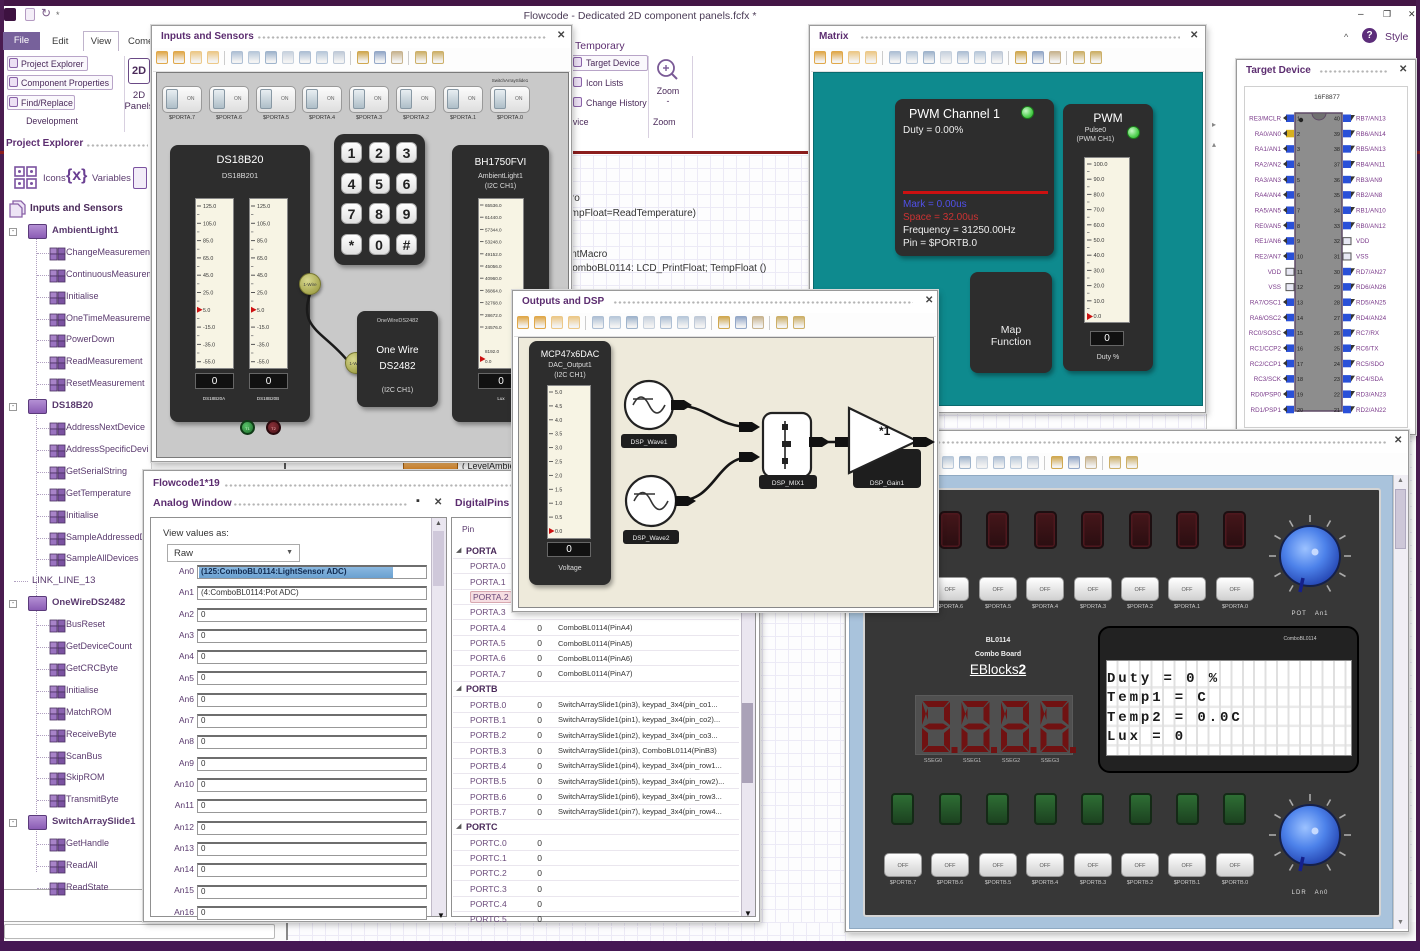 The image size is (1420, 951). I want to click on svg-text: 57344.0, so click(493, 229).